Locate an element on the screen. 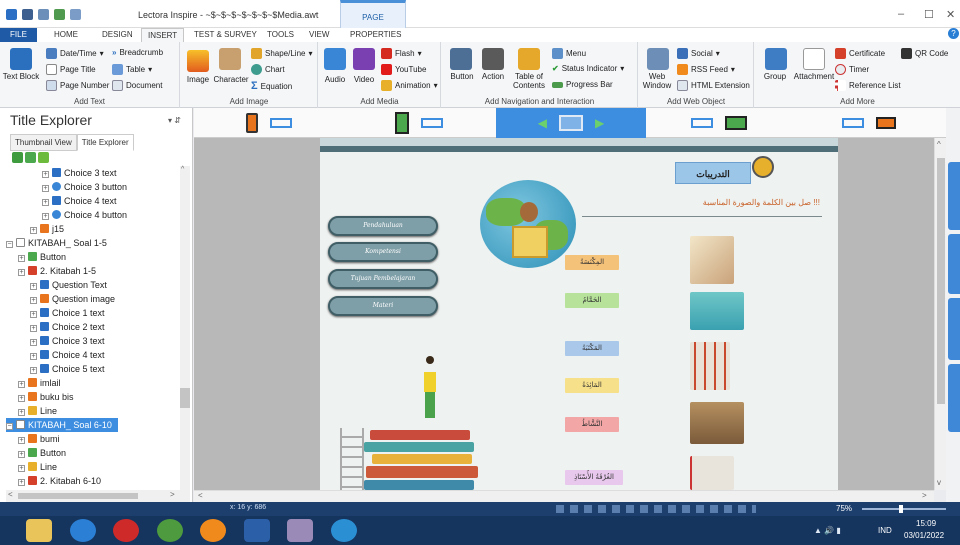  equation-button: Σ Equation is located at coordinates (271, 86).